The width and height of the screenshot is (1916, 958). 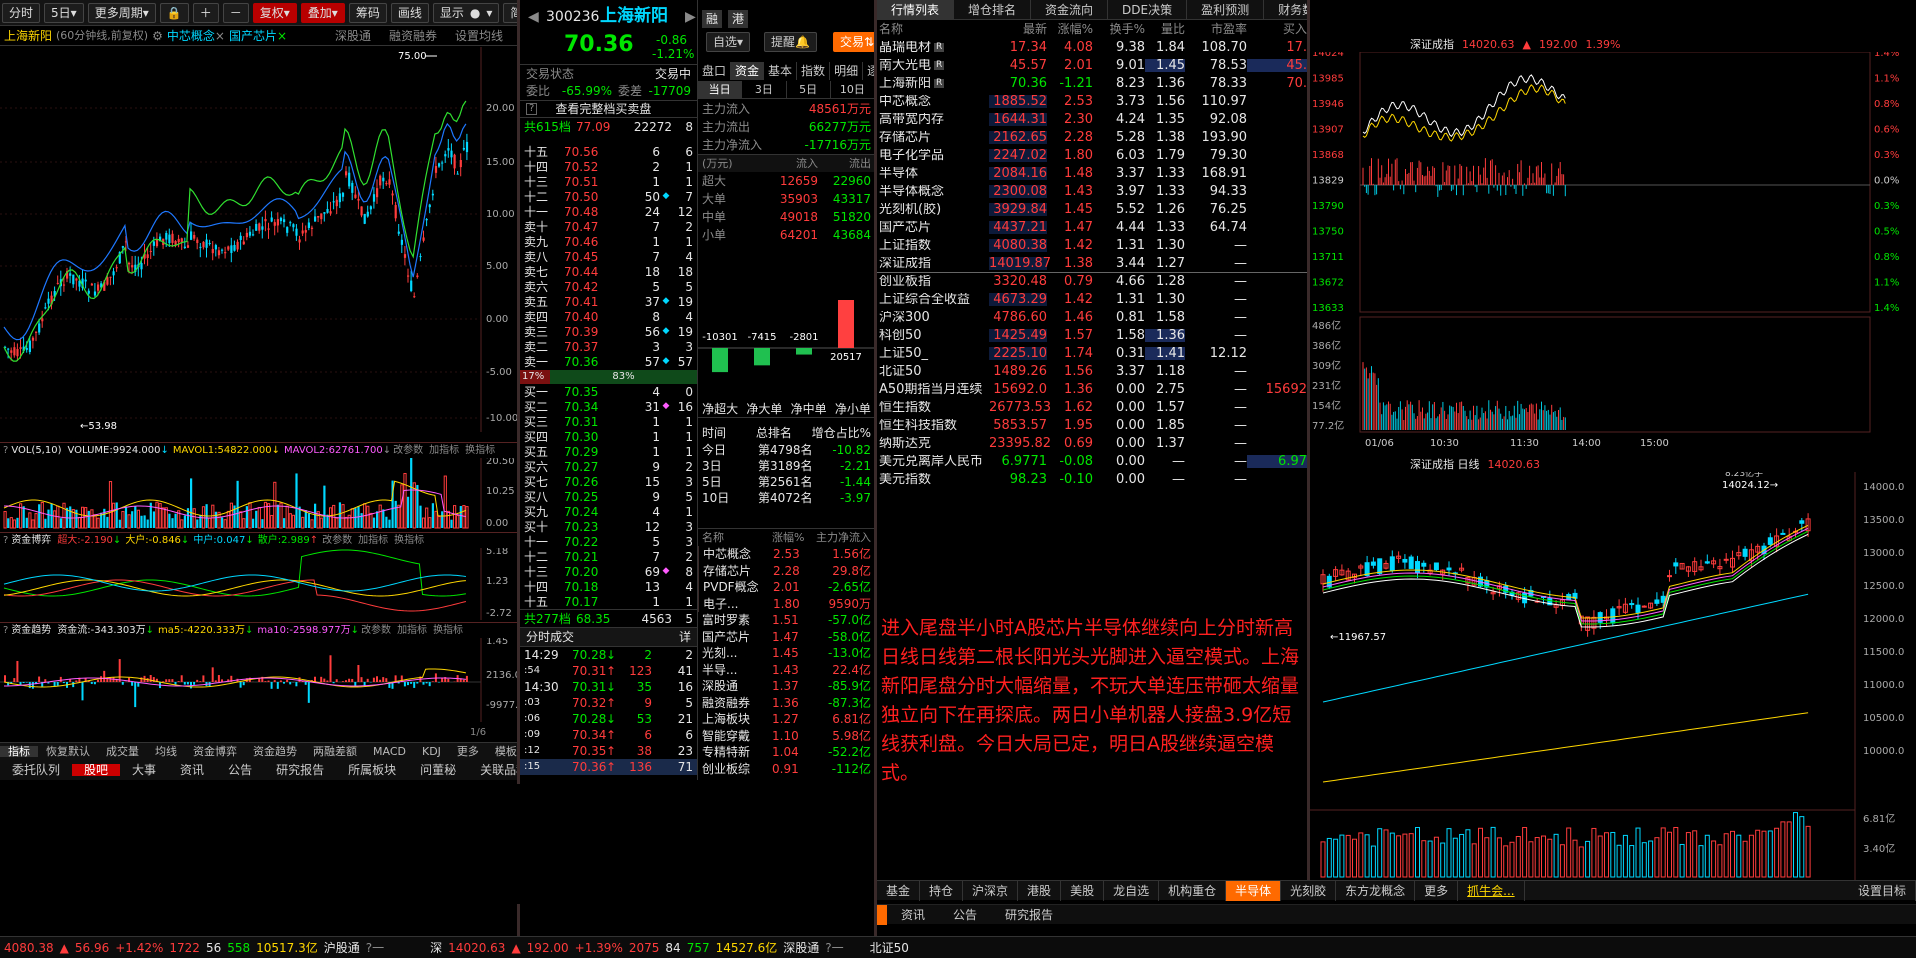 What do you see at coordinates (215, 751) in the screenshot?
I see `indicator-tab-4: 资金博弈` at bounding box center [215, 751].